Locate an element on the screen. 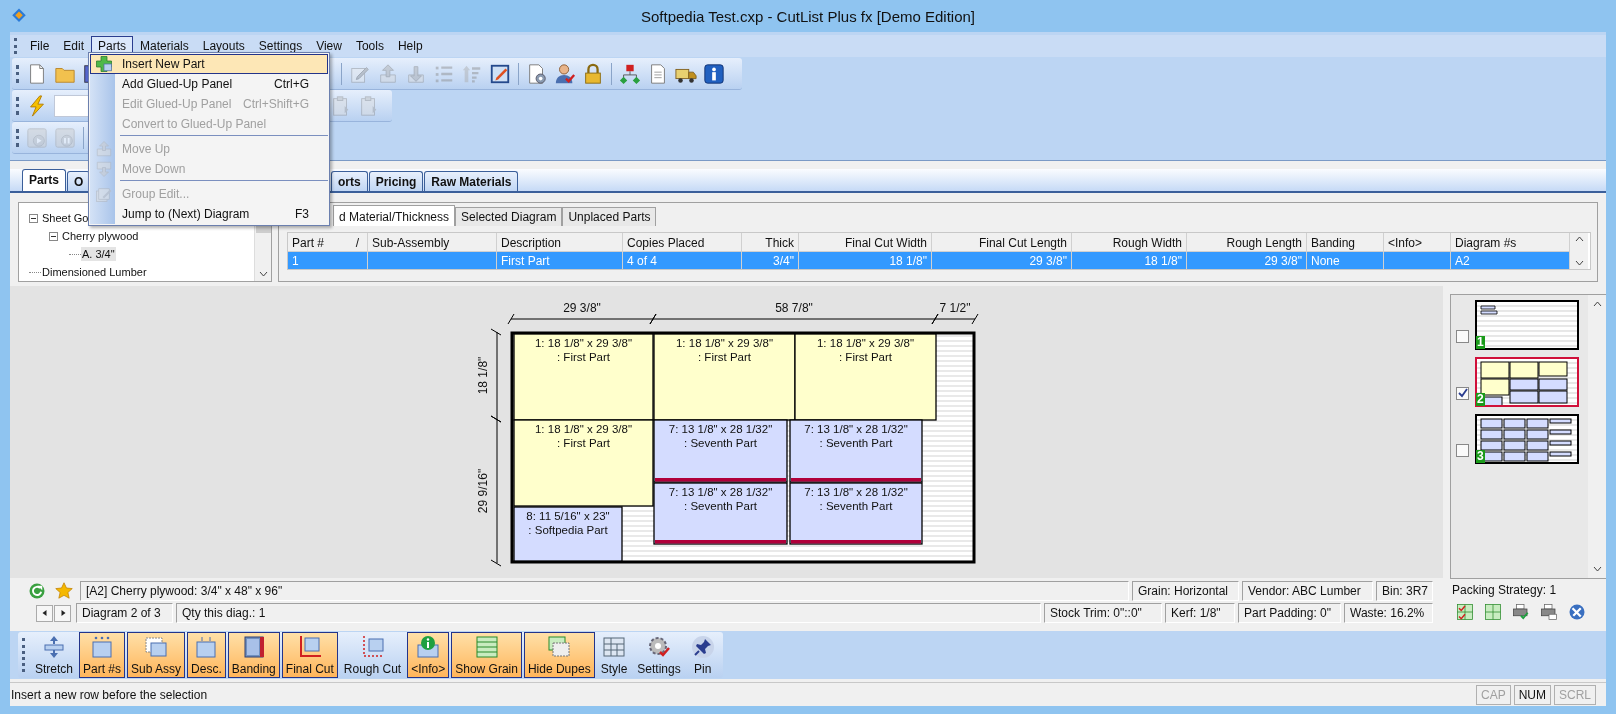  toolbar-button: Show Grain is located at coordinates (486, 655).